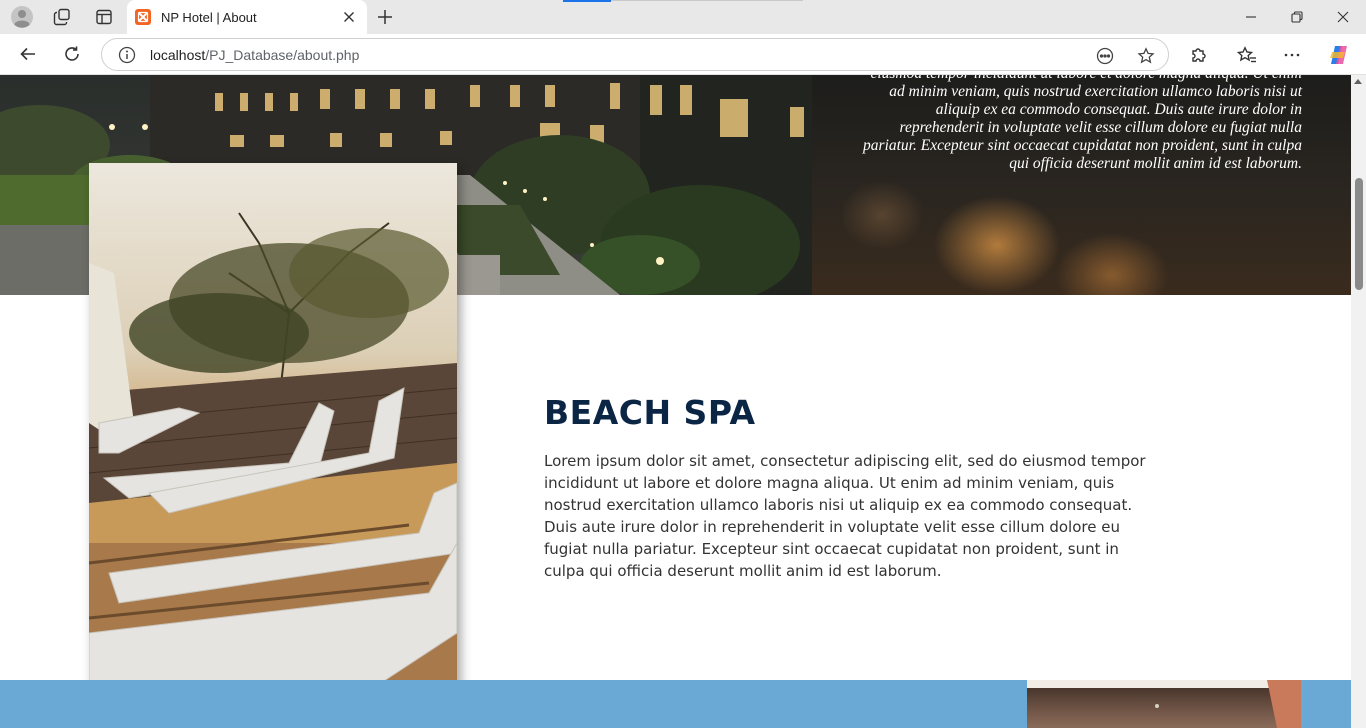 The height and width of the screenshot is (728, 1366). What do you see at coordinates (1251, 17) in the screenshot?
I see `minimize-icon` at bounding box center [1251, 17].